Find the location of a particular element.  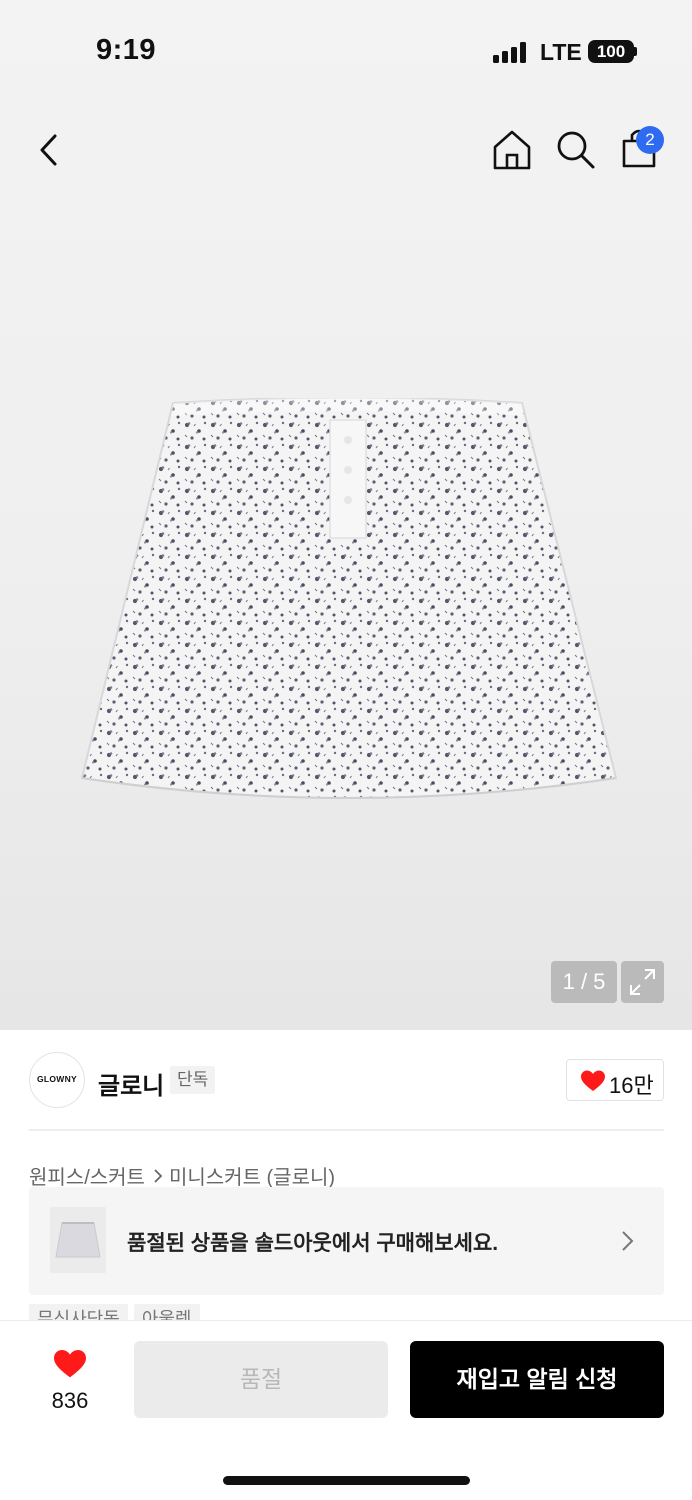

brand-logo: GLOWNY is located at coordinates (57, 1080).